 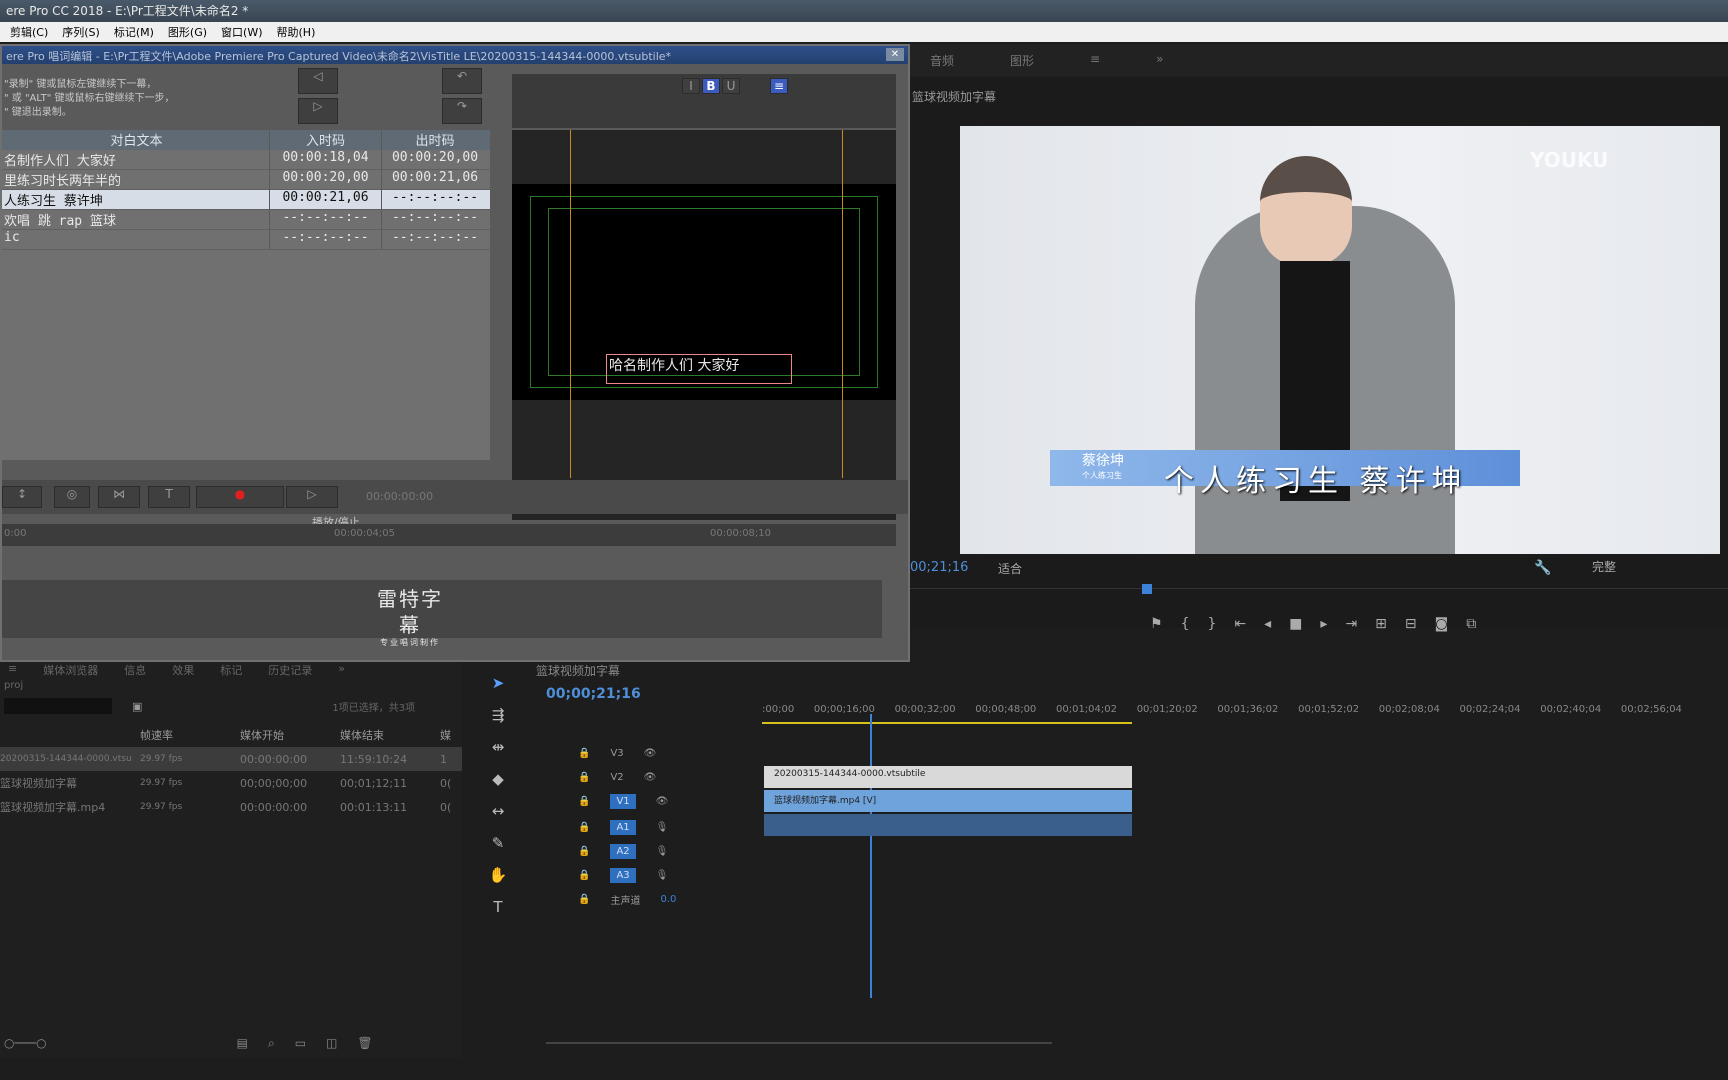 I want to click on tab-media-browser: 媒体浏览器, so click(x=70, y=669).